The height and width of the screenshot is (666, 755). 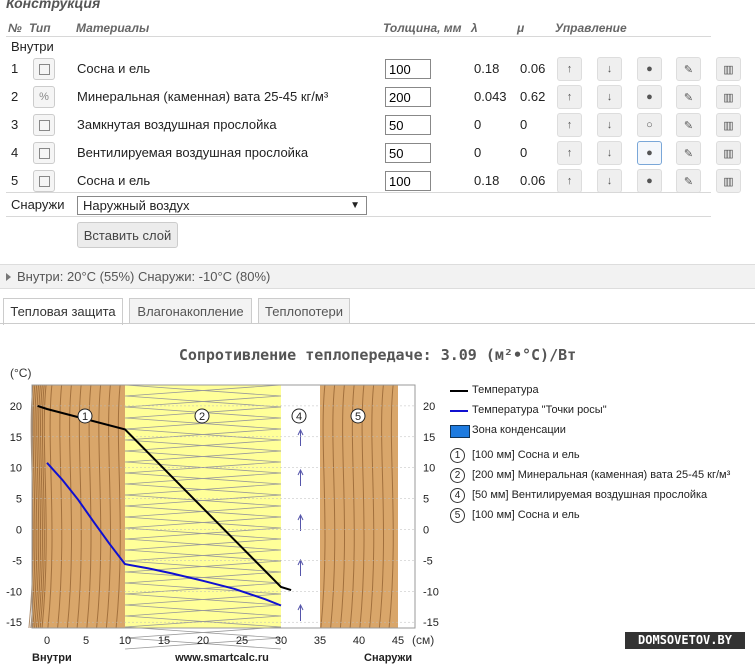 I want to click on insert-layer-button: Вставить слой, so click(x=127, y=235).